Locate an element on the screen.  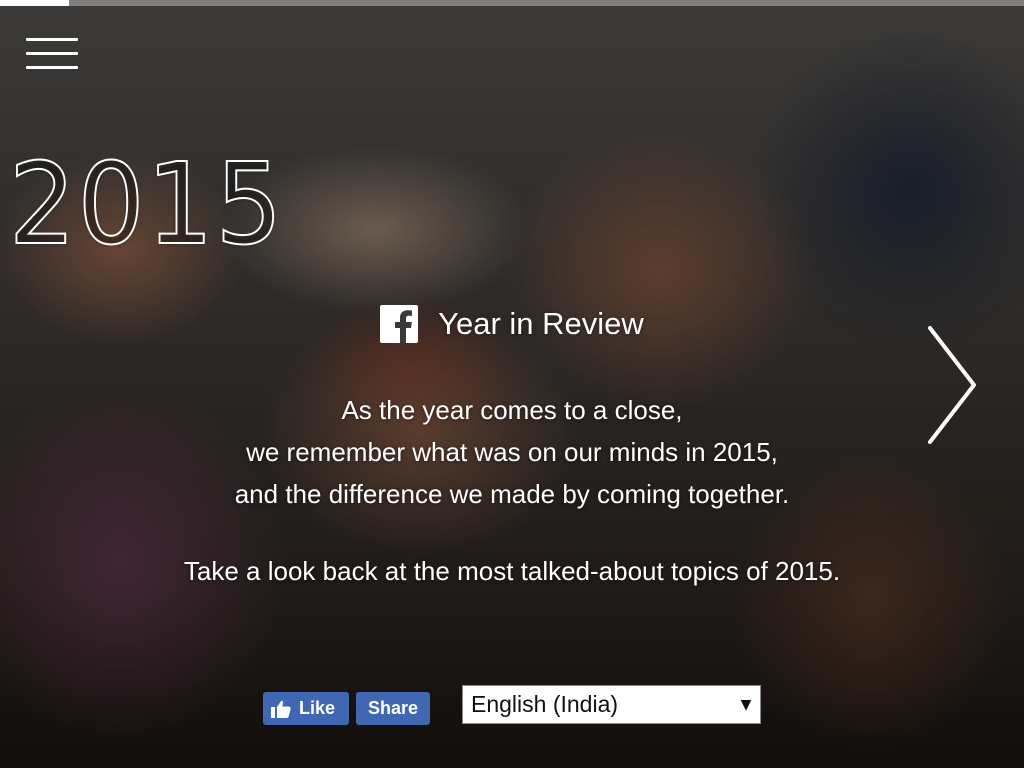
thumbs-up-icon is located at coordinates (281, 709).